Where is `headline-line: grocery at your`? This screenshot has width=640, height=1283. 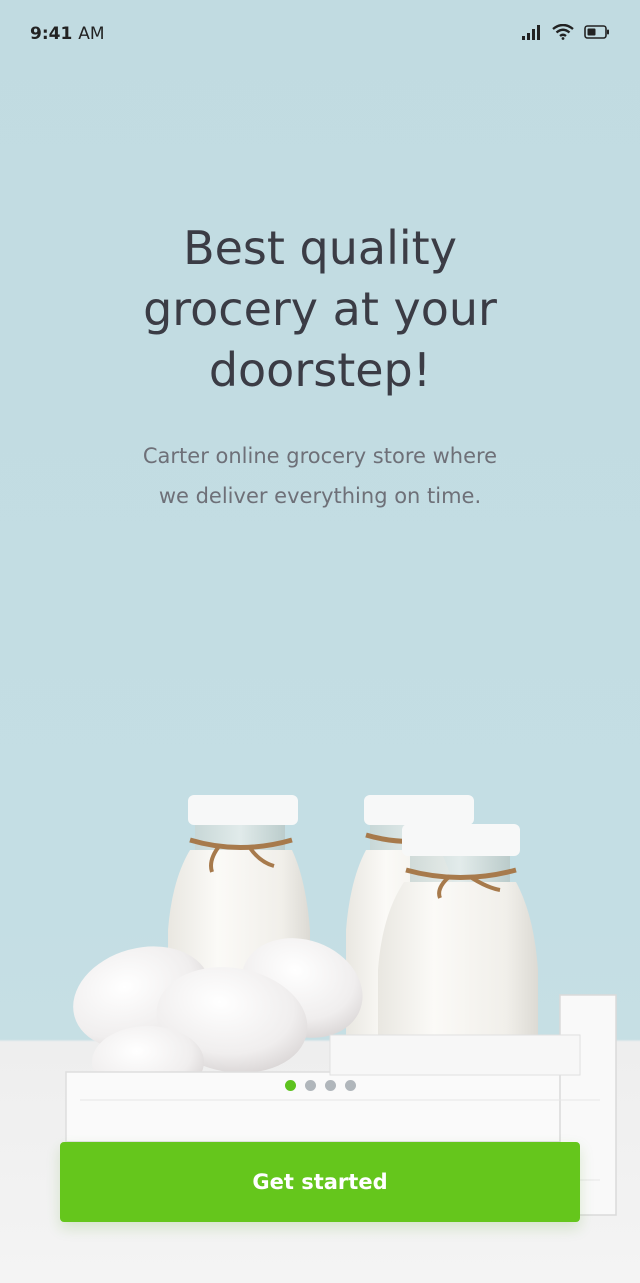 headline-line: grocery at your is located at coordinates (320, 309).